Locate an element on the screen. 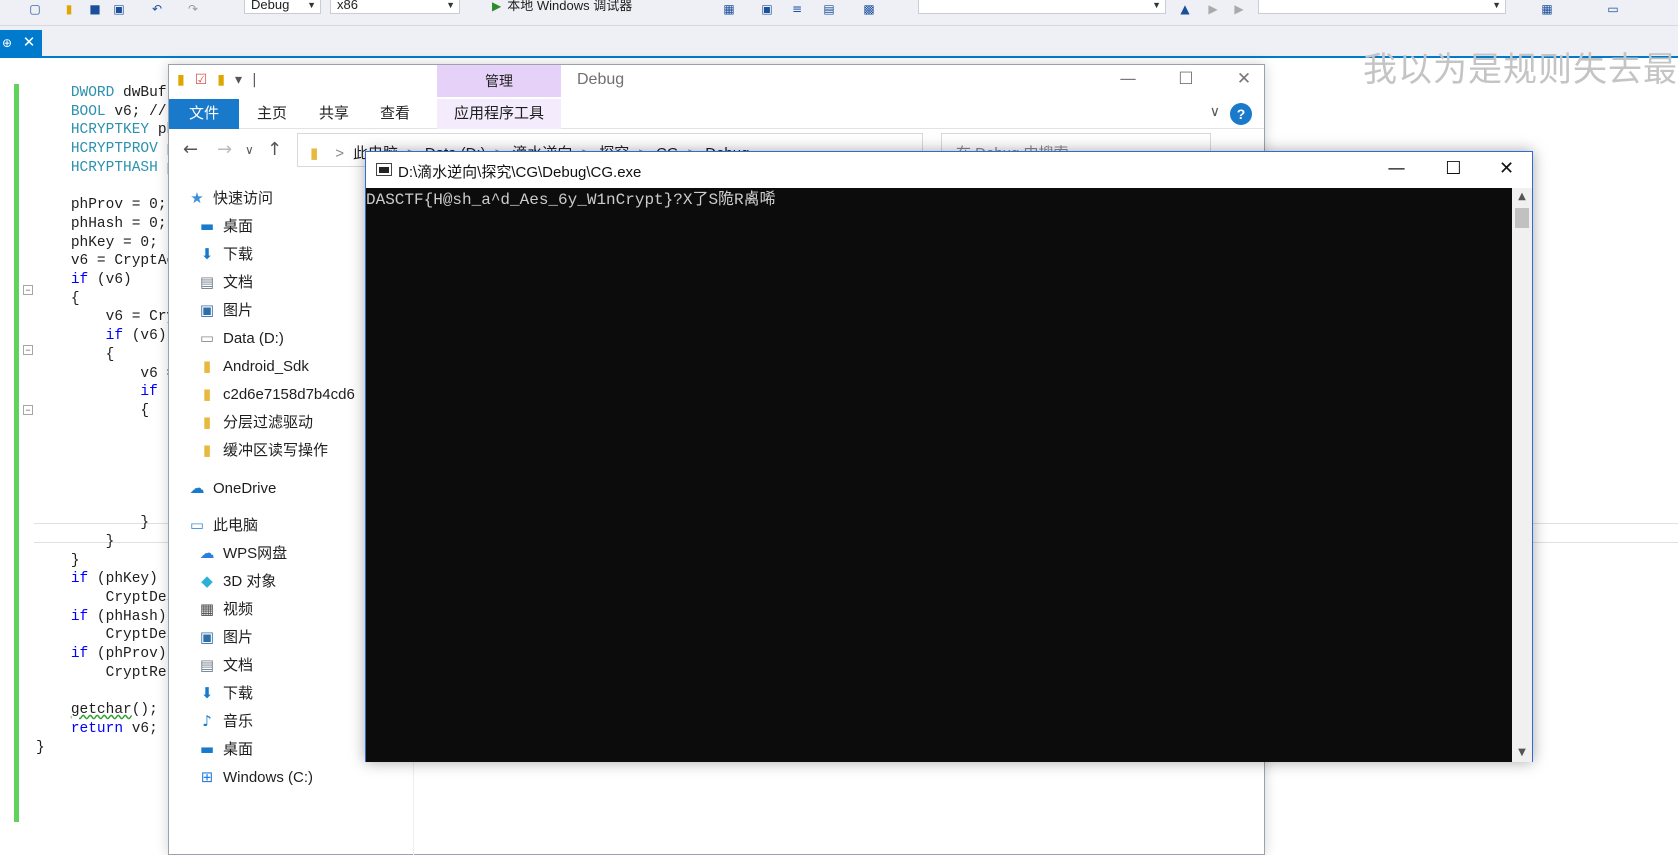 The width and height of the screenshot is (1678, 855). sidebar-item-buffer-rw: ▮ 缓冲区读写操作 is located at coordinates (262, 450).